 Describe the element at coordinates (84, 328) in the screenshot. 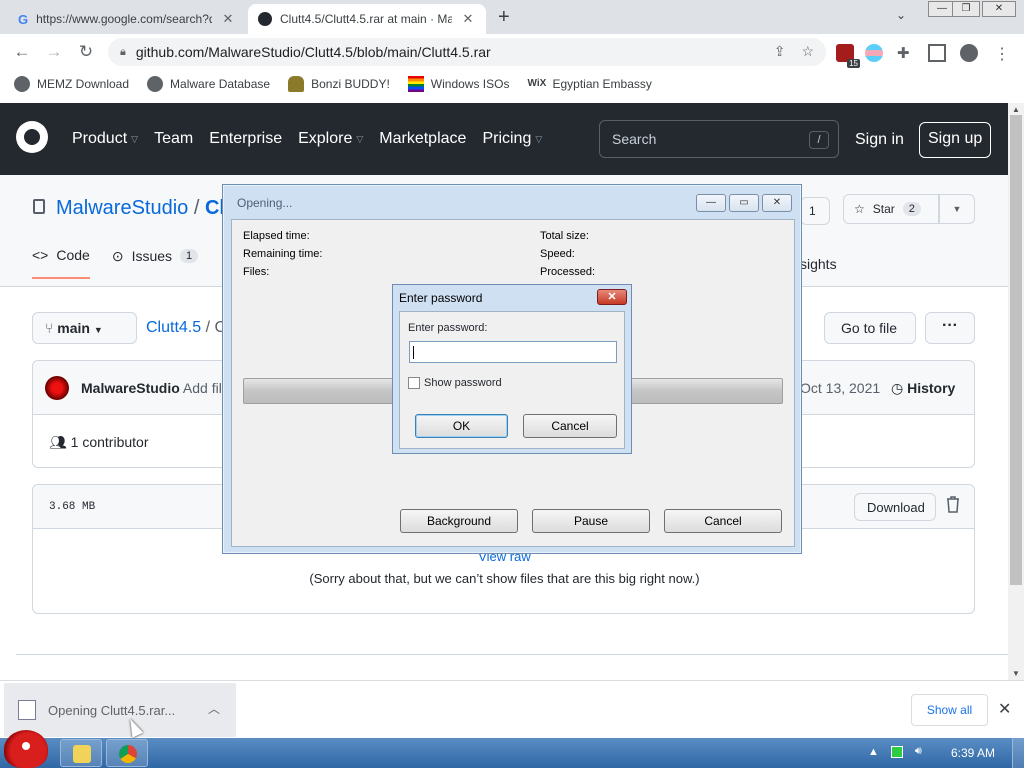

I see `branch-selector: ⑂ main ▼` at that location.